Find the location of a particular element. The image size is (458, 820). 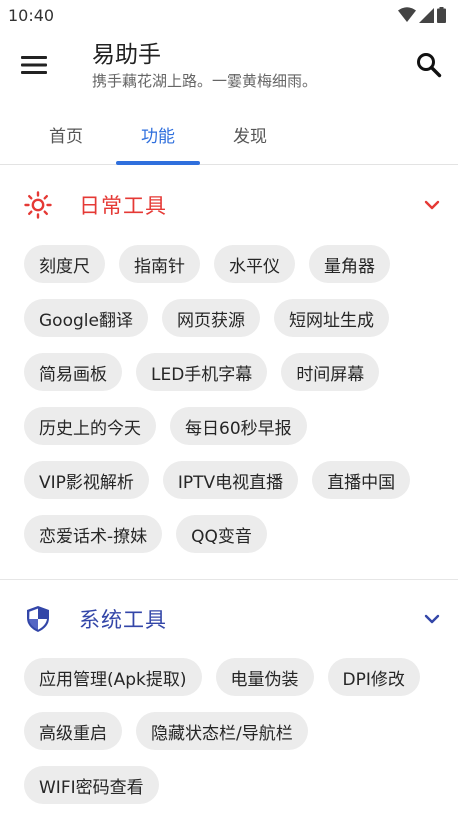

tab-home: 首页 is located at coordinates (66, 132).